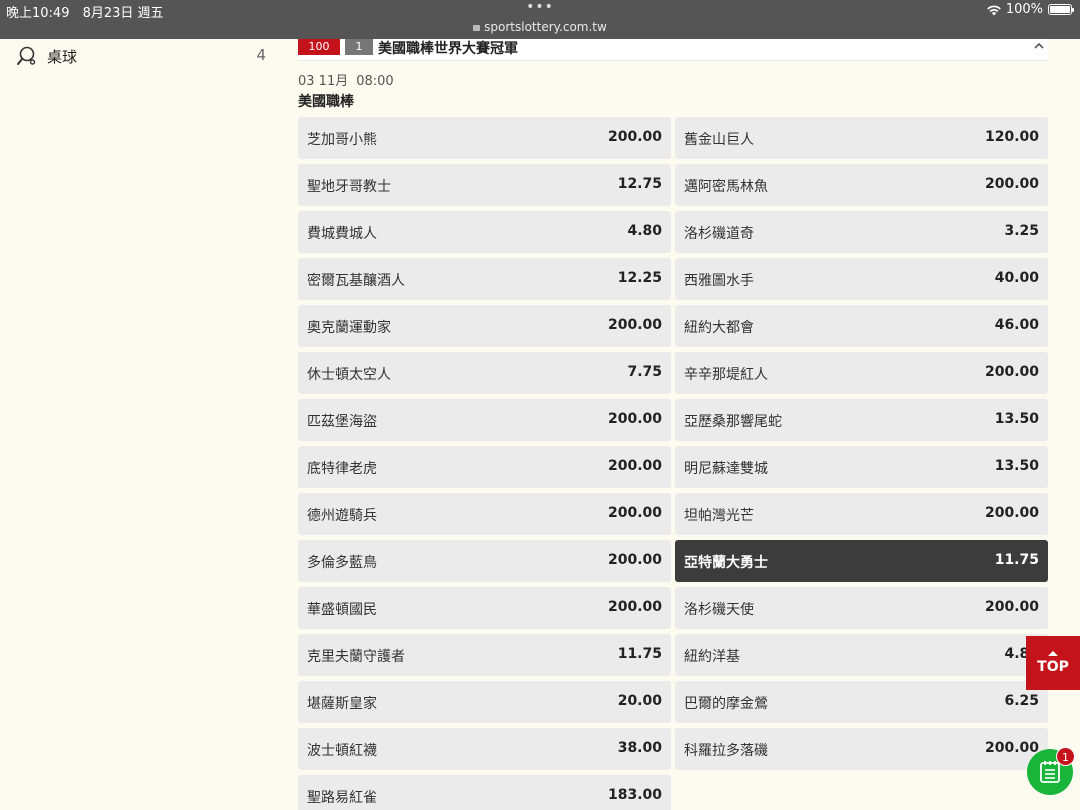 The image size is (1080, 810). I want to click on team-name: 密爾瓦基釀酒人, so click(356, 281).